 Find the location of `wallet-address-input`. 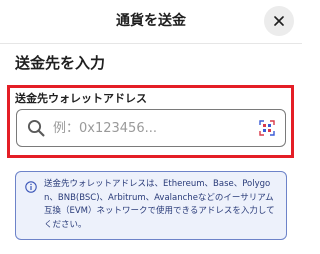

wallet-address-input is located at coordinates (151, 128).